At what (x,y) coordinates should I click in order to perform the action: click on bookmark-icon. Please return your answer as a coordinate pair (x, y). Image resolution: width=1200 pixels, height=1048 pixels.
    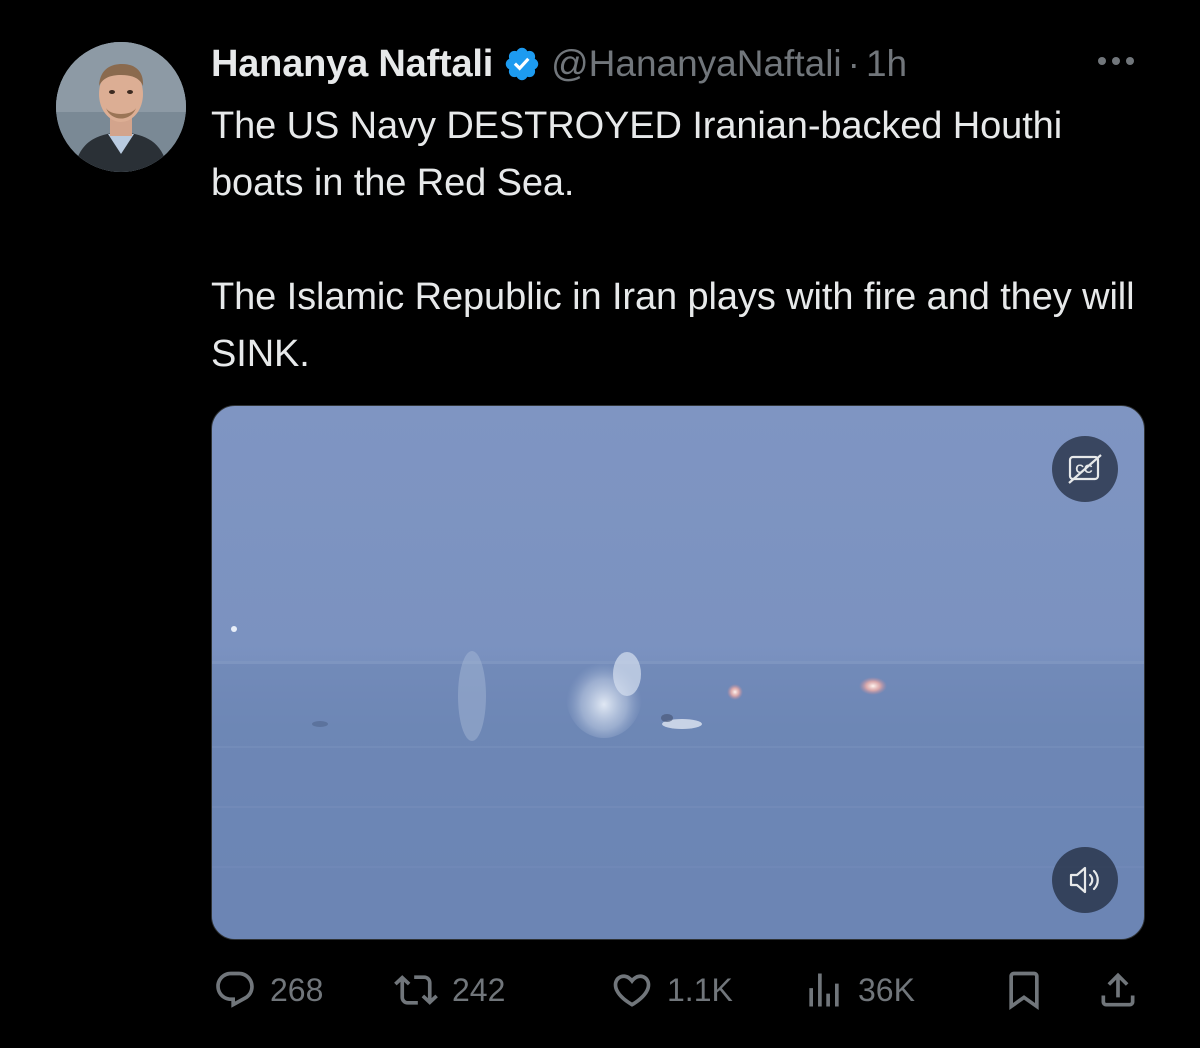
    Looking at the image, I should click on (1024, 991).